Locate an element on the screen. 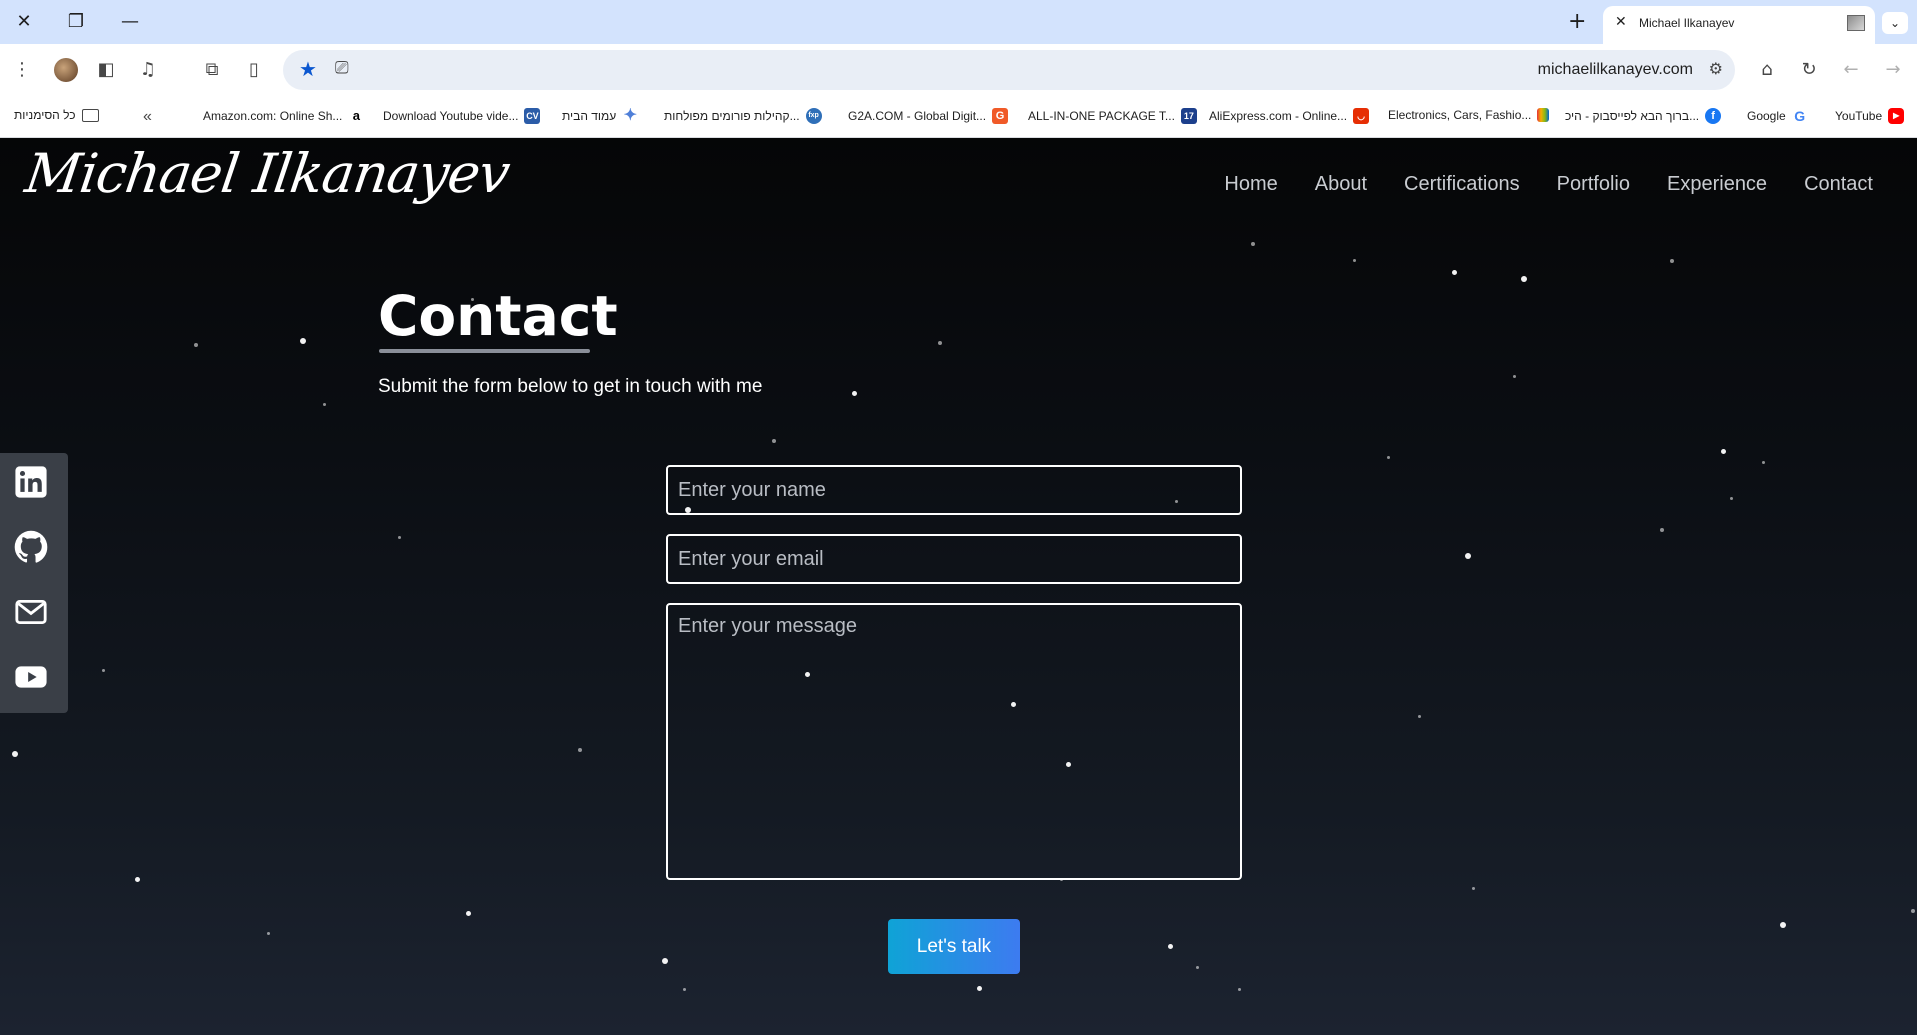 The width and height of the screenshot is (1917, 1035). address-bar: ★ ⎚ michaelilkanayev.com ⚙ is located at coordinates (1009, 70).